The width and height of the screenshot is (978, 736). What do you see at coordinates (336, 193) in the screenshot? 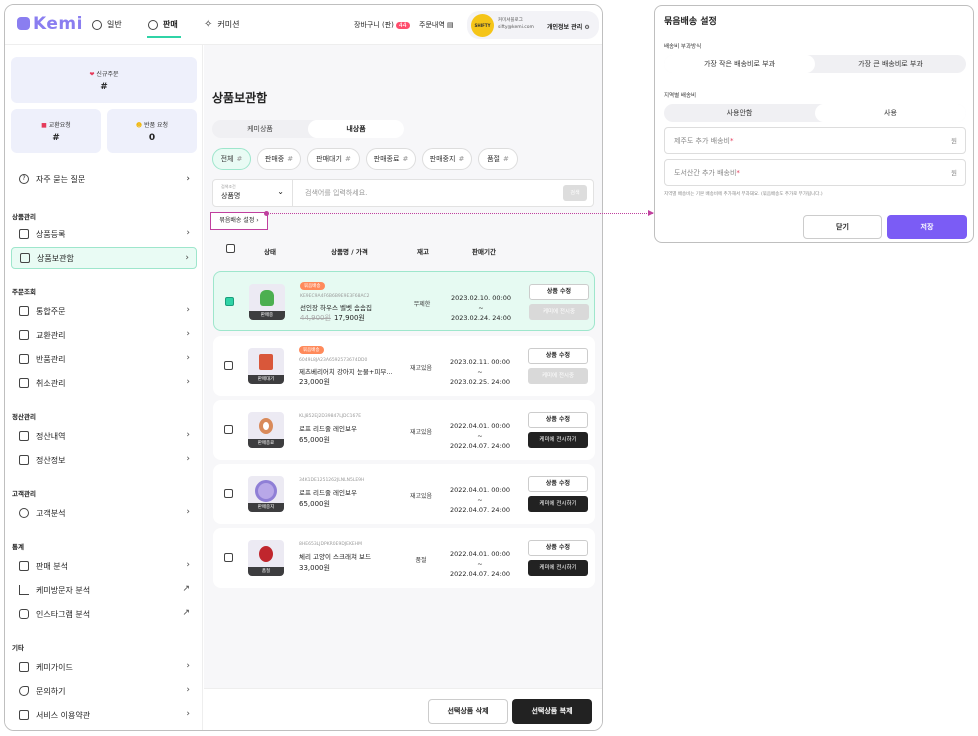
I see `search-input: 검색어를 입력하세요.` at bounding box center [336, 193].